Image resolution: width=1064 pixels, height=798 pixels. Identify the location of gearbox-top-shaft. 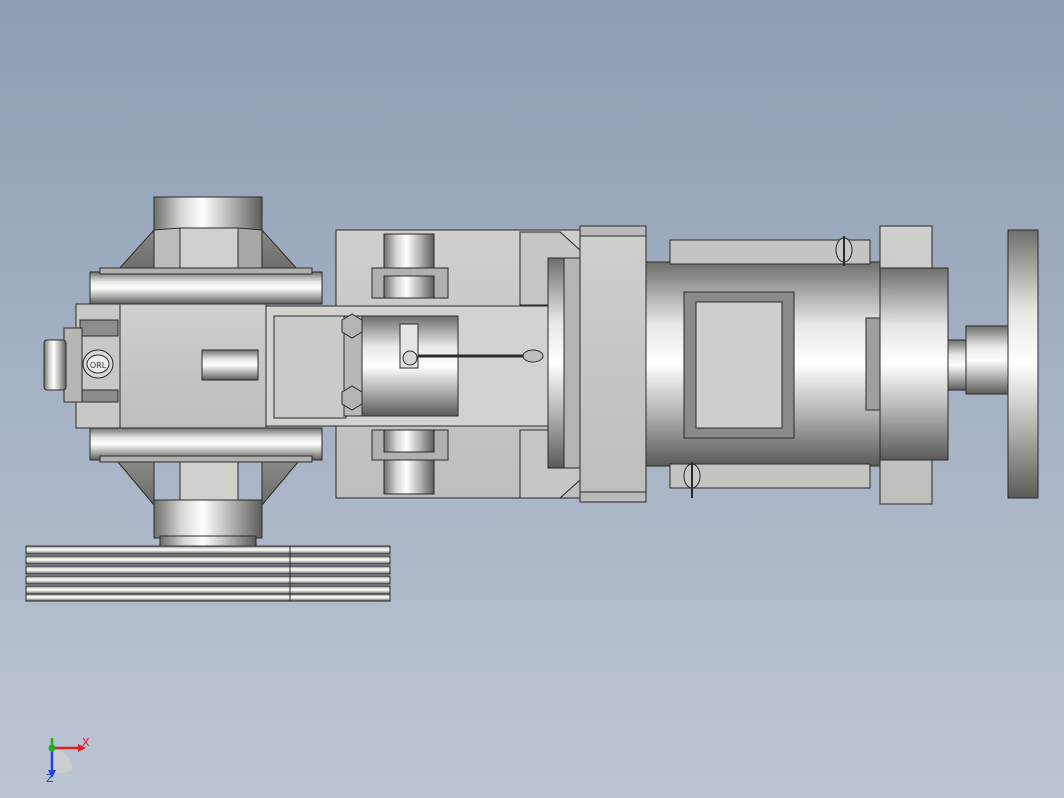
(208, 233).